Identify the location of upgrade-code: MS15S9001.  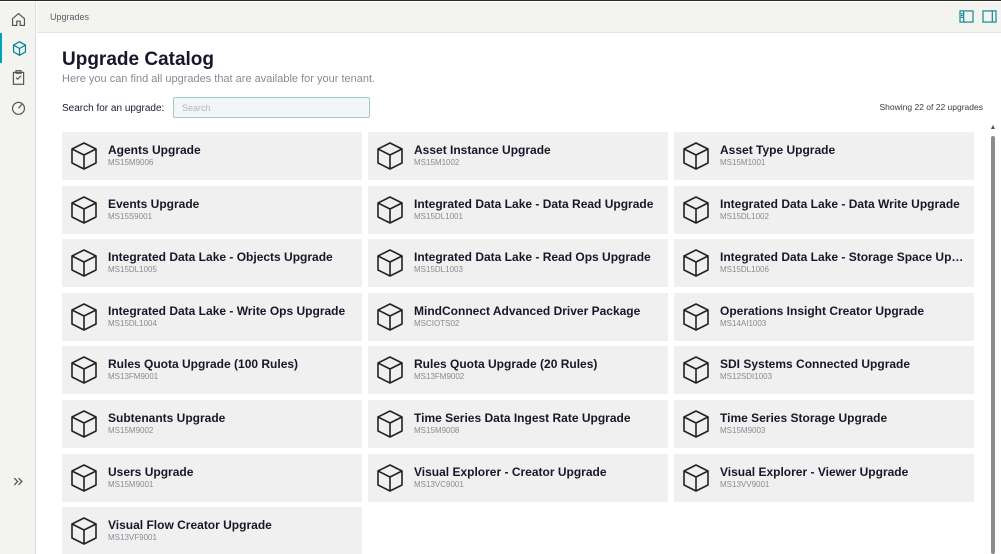
(130, 216).